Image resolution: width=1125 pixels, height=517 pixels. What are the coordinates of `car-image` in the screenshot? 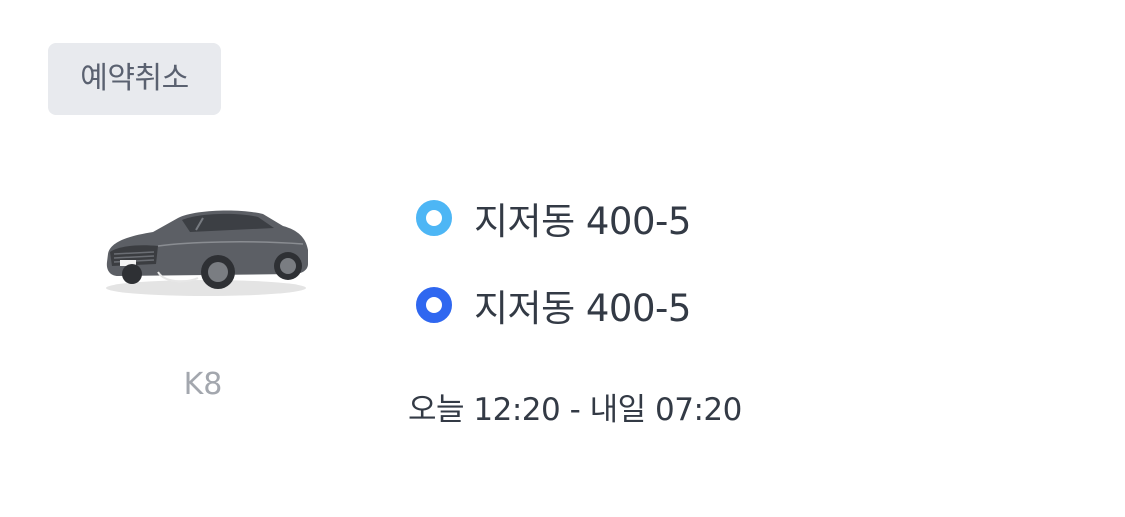 It's located at (207, 253).